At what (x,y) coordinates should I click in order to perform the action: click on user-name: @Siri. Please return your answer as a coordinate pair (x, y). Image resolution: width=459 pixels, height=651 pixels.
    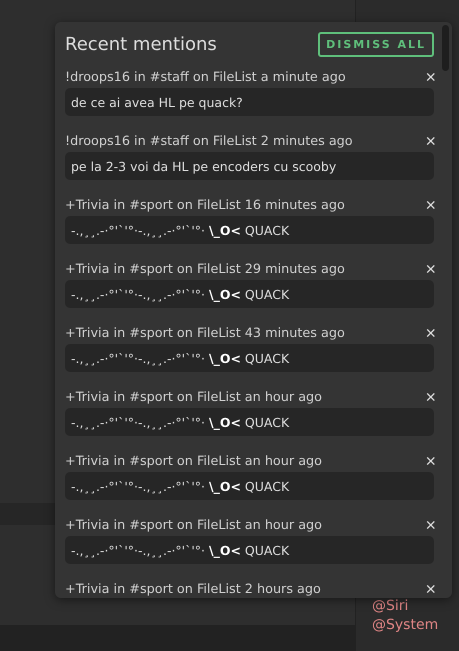
    Looking at the image, I should click on (415, 606).